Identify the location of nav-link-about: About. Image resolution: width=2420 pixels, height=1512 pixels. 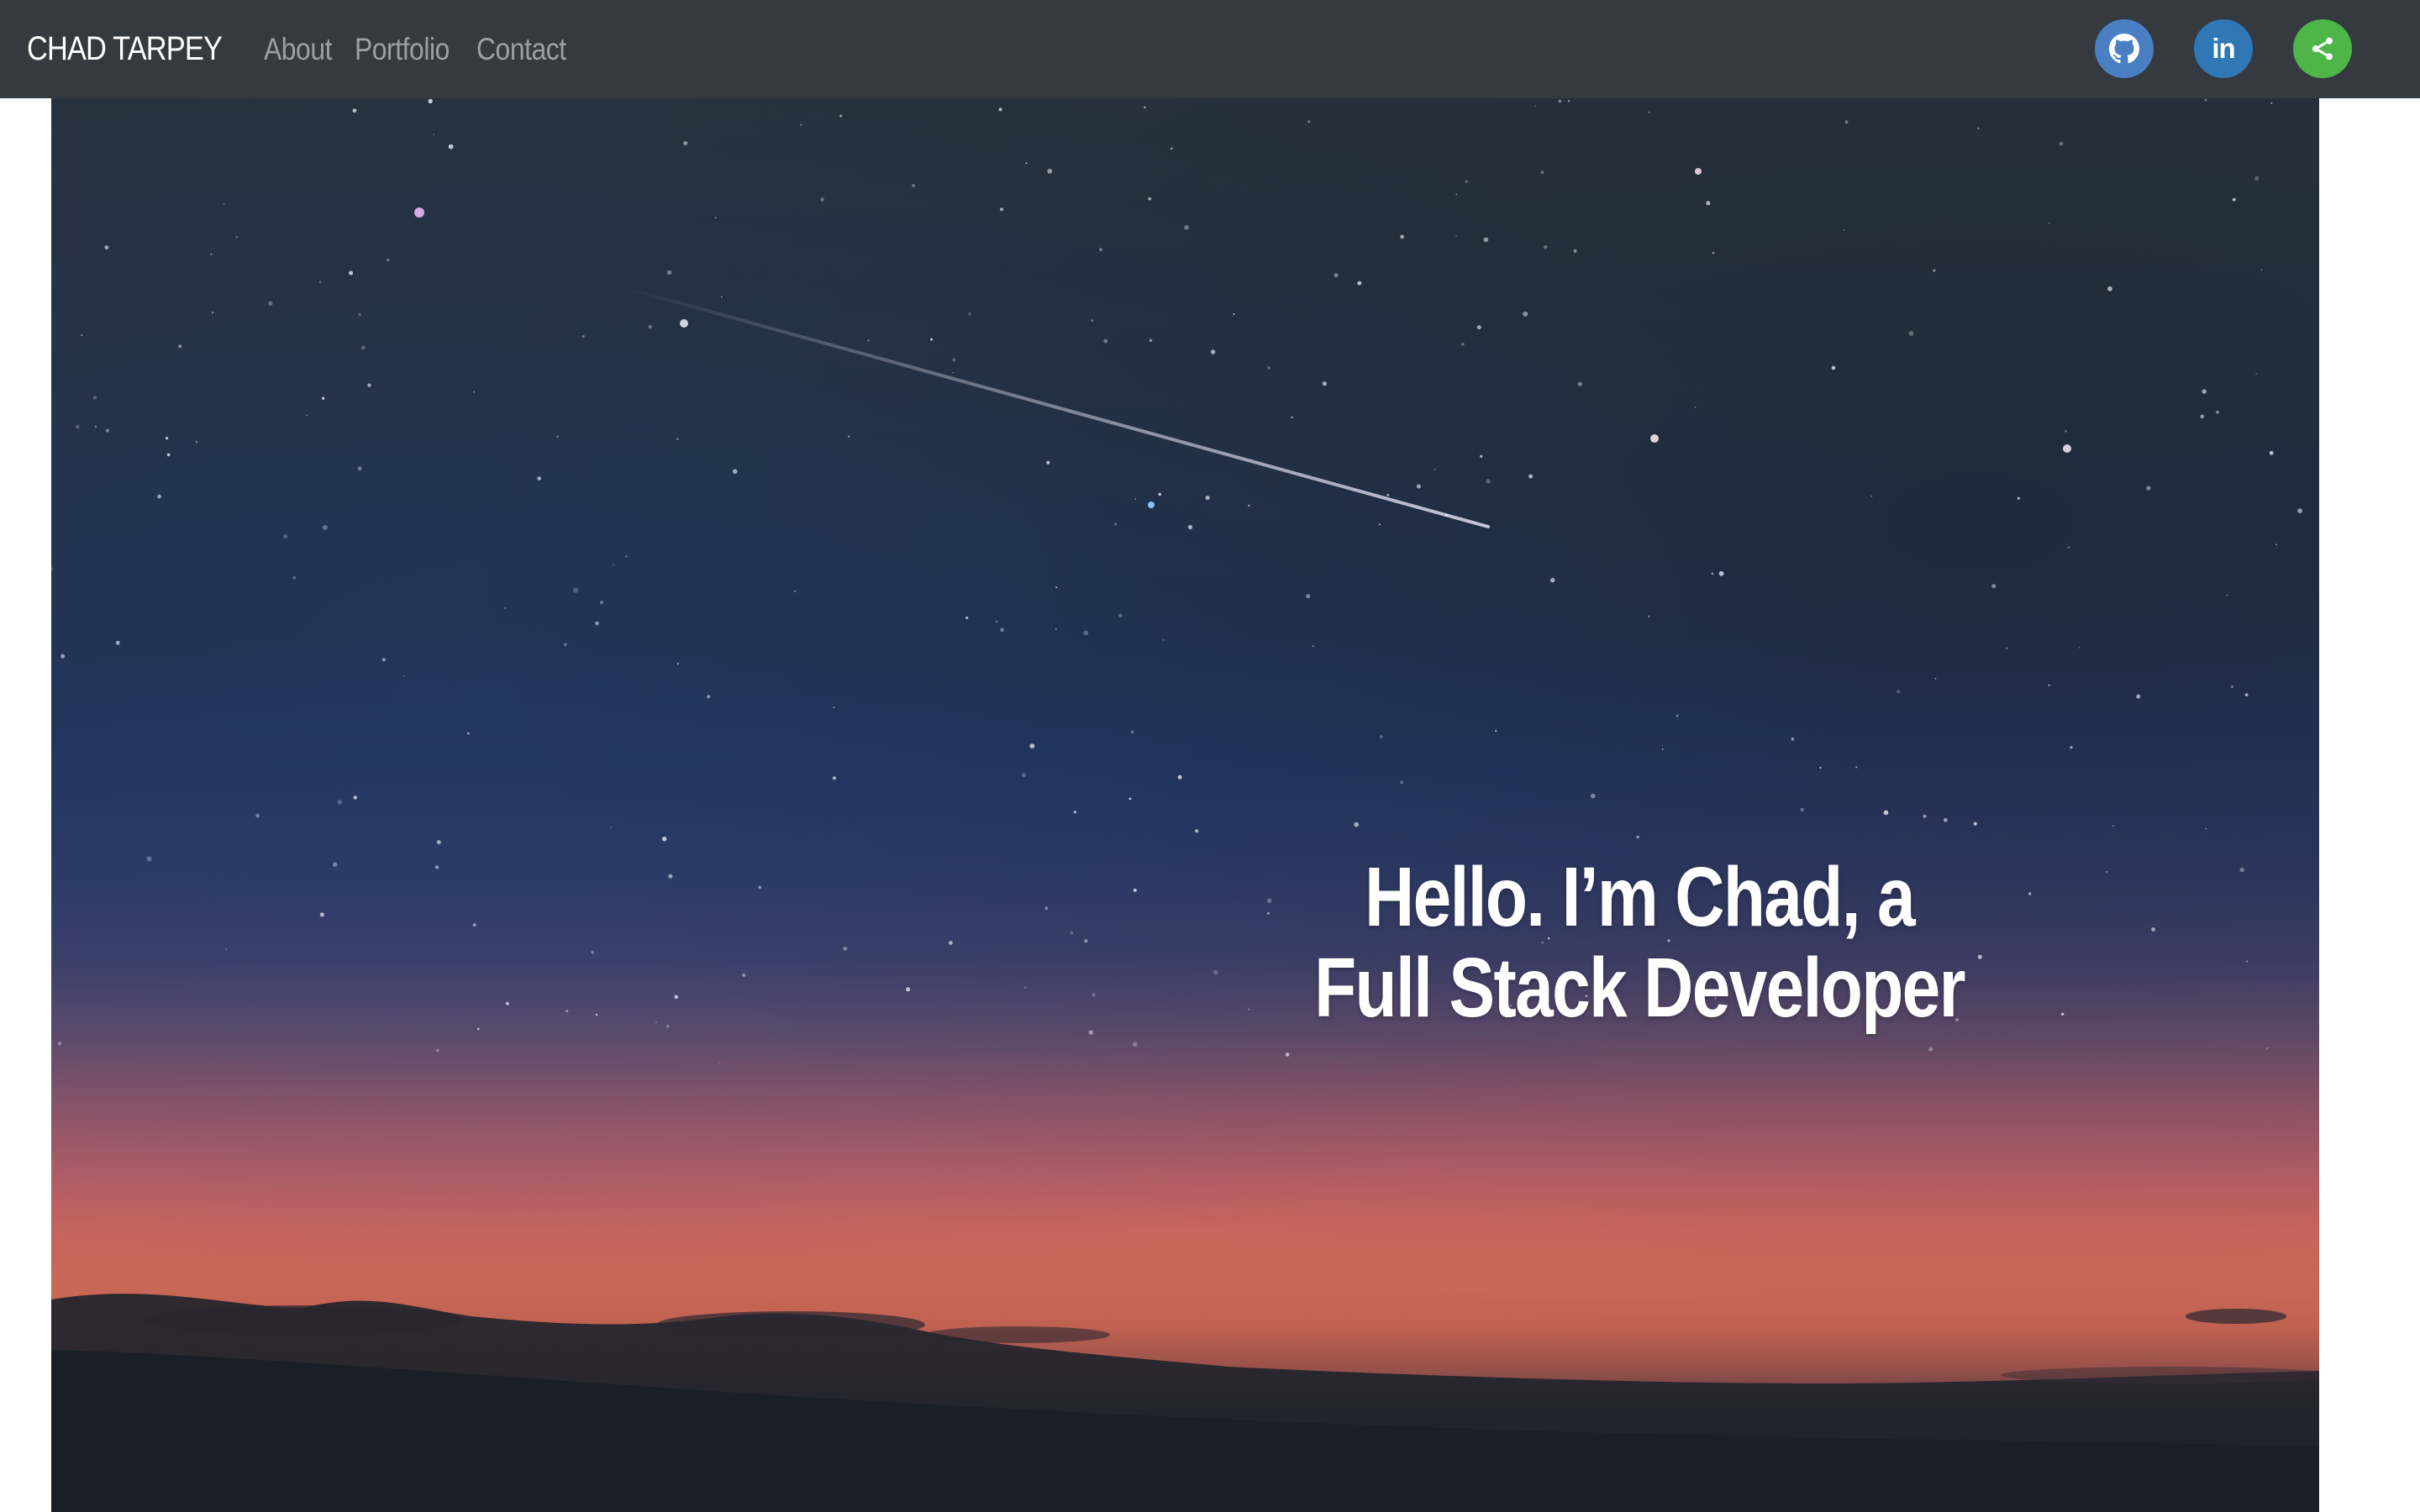
(303, 49).